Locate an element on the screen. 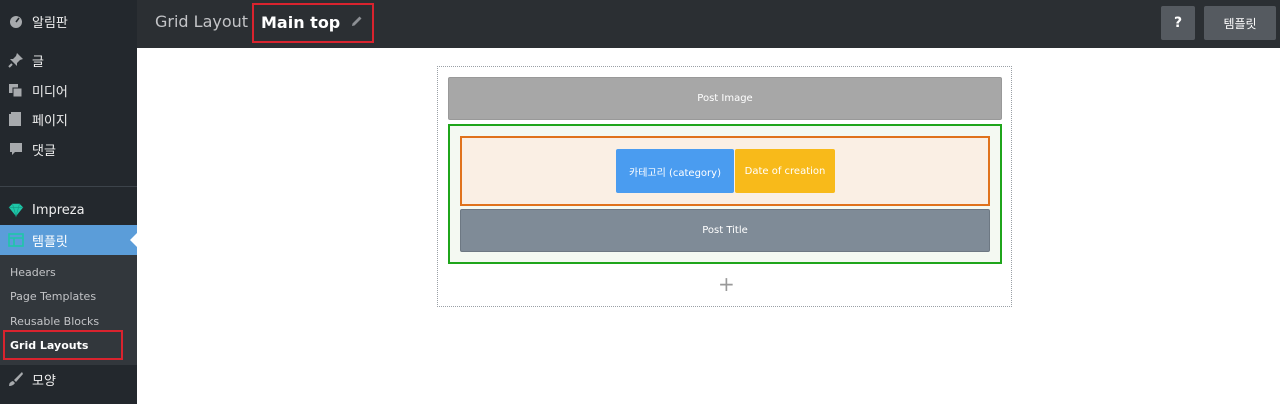 The image size is (1280, 404). dashboard-icon is located at coordinates (16, 21).